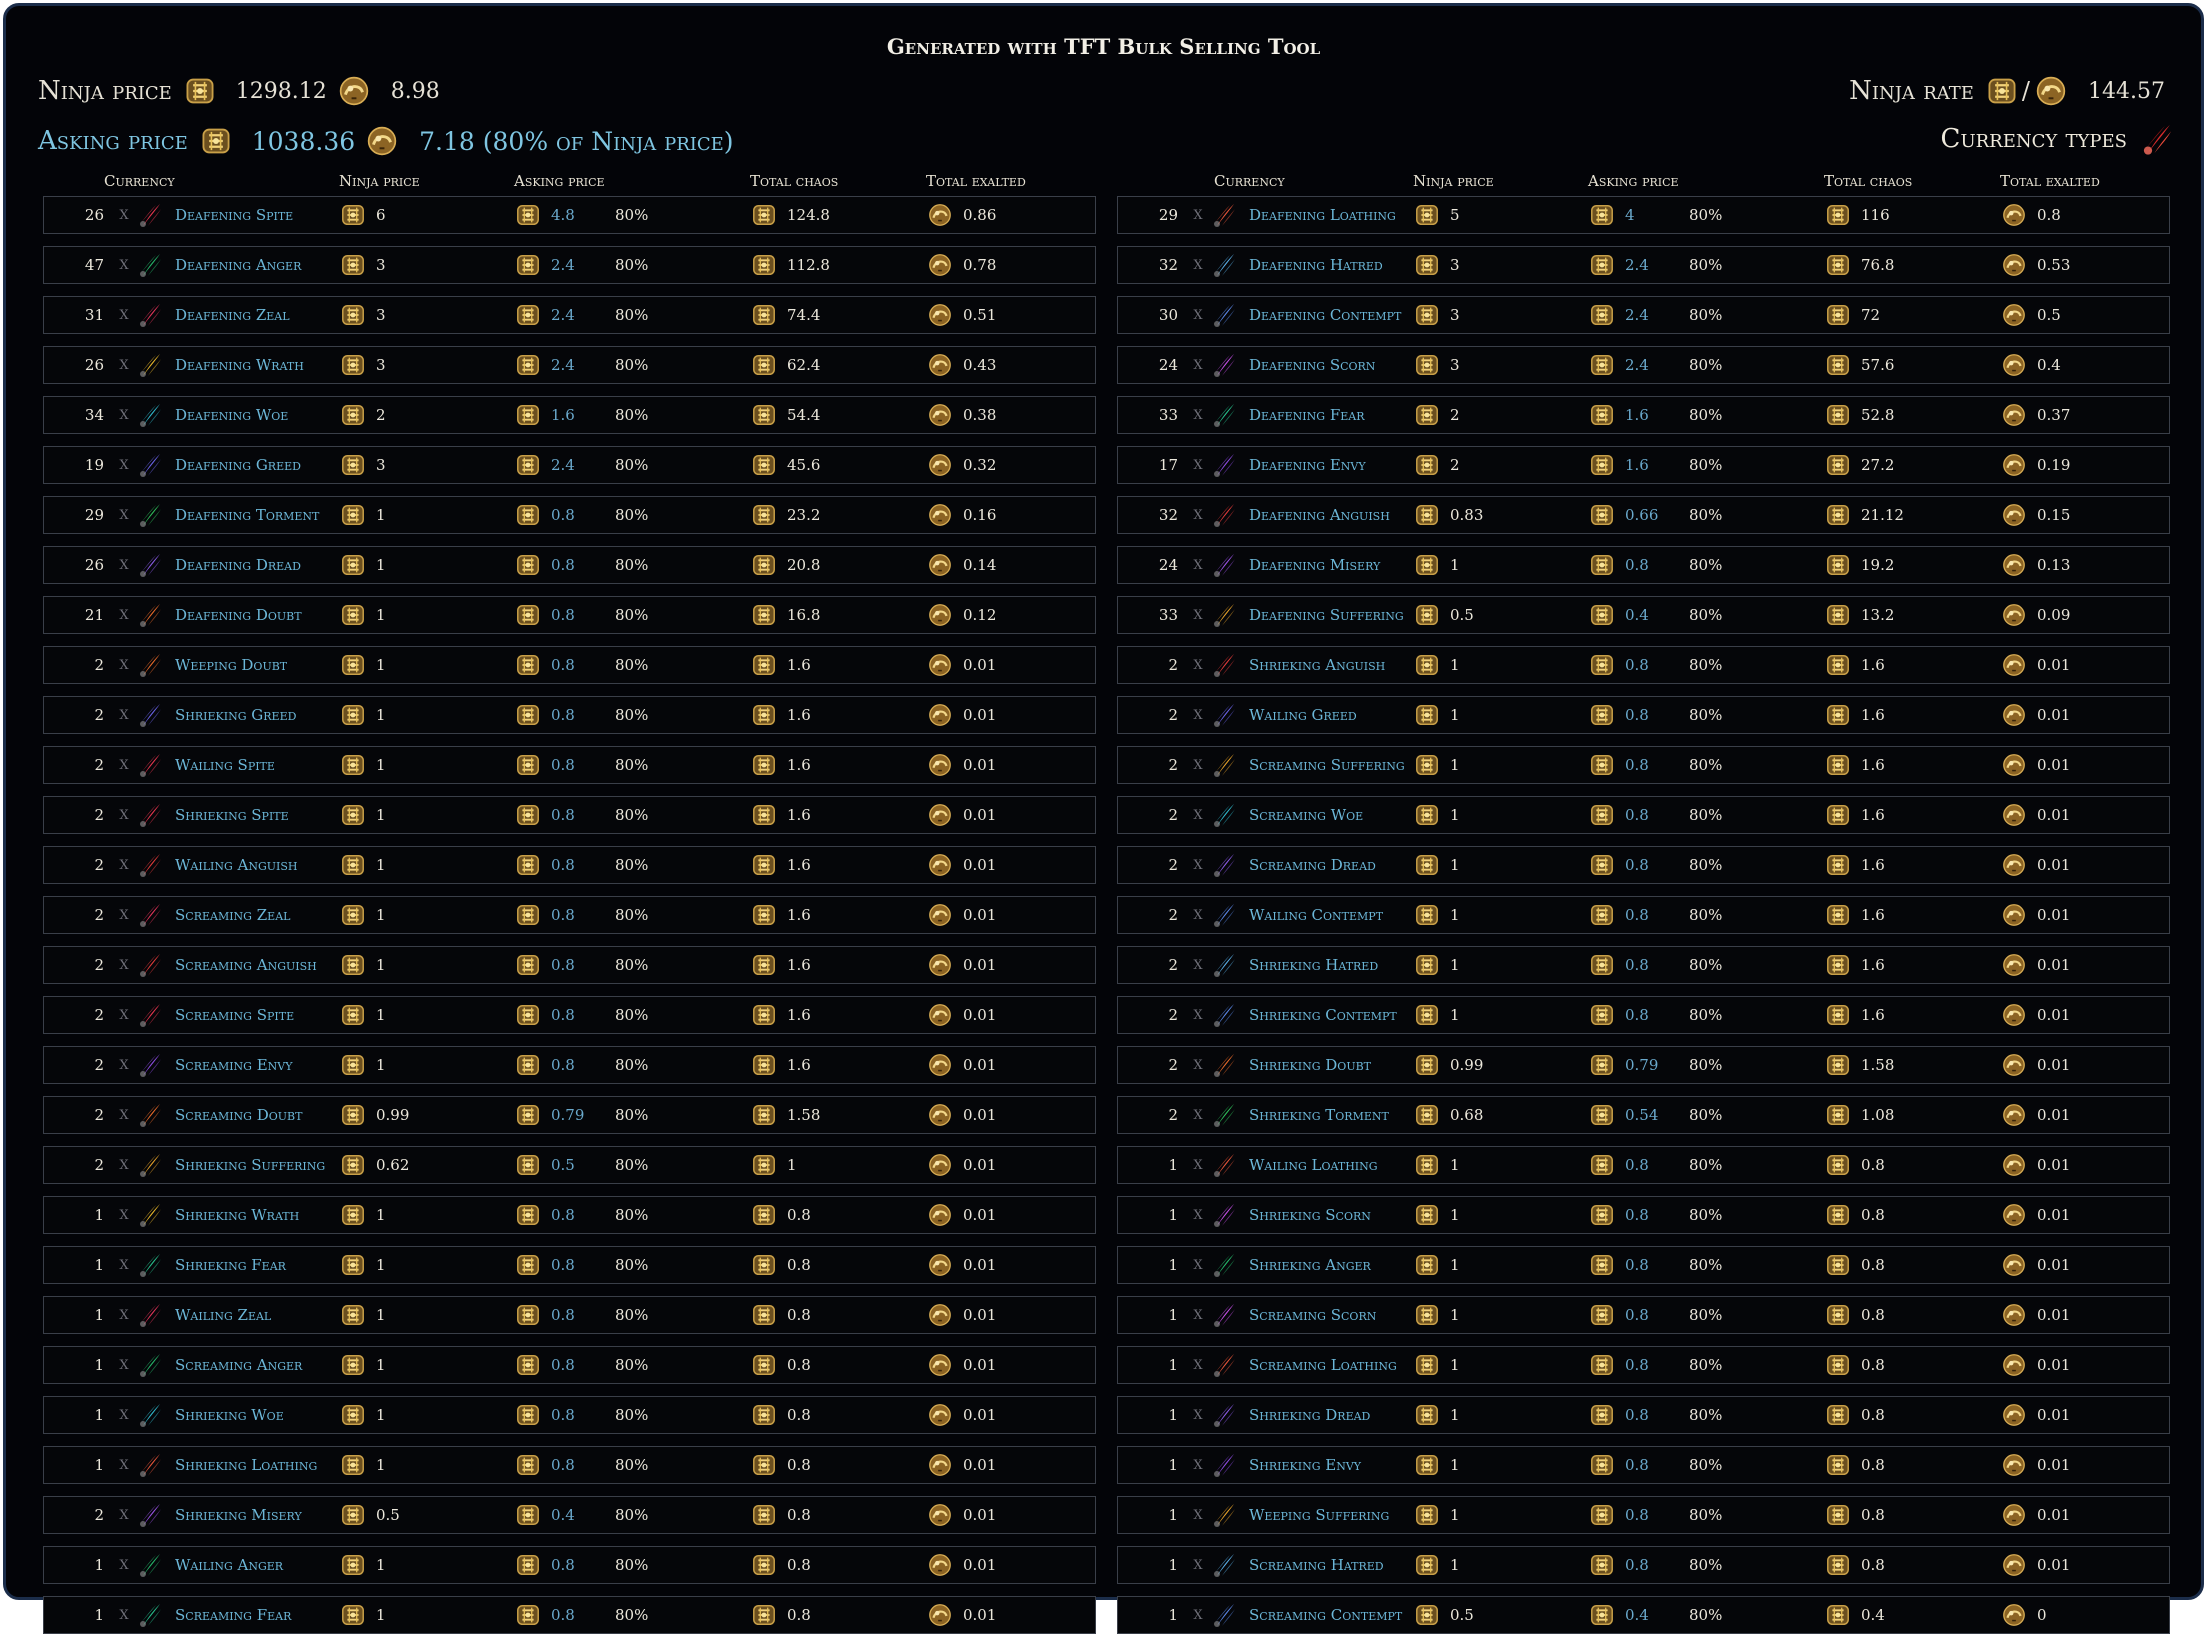  What do you see at coordinates (238, 465) in the screenshot?
I see `currency-name: Deafening Greed` at bounding box center [238, 465].